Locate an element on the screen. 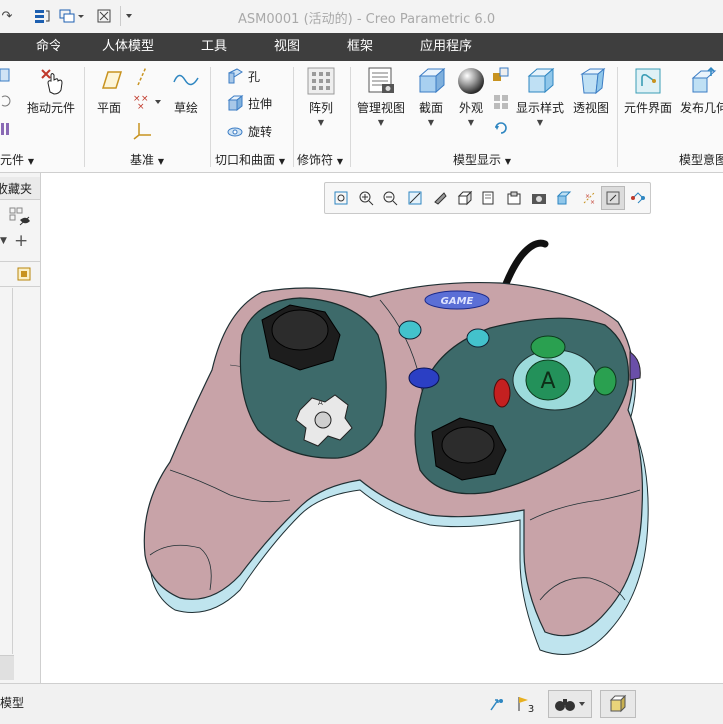  publish-geometry-button: 发布几何 is located at coordinates (701, 91).